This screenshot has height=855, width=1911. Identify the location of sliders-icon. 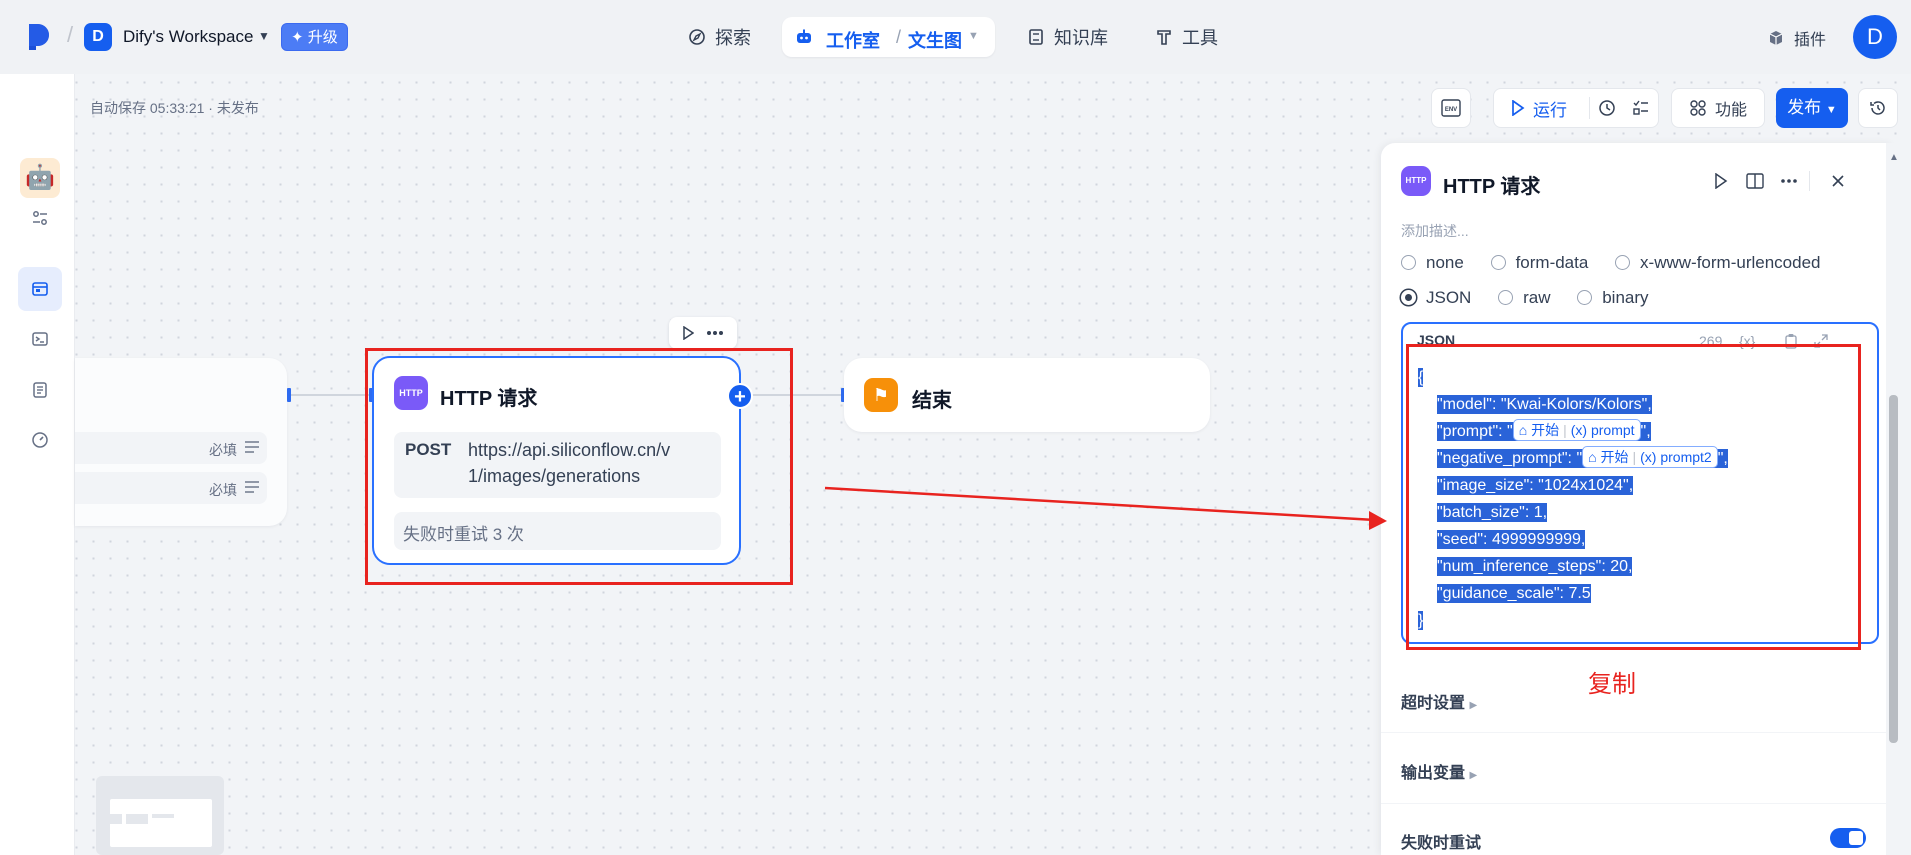
(40, 218).